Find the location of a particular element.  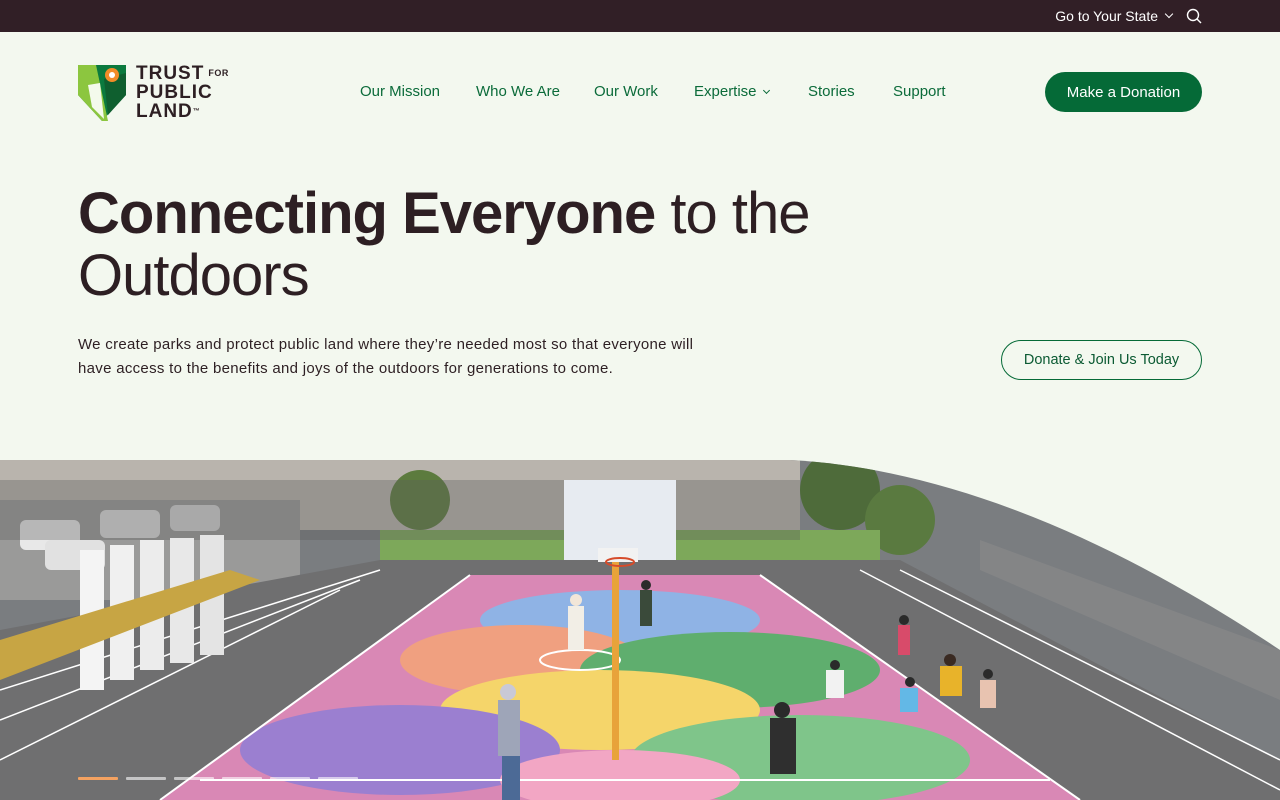

nav-stories: Stories is located at coordinates (831, 91).